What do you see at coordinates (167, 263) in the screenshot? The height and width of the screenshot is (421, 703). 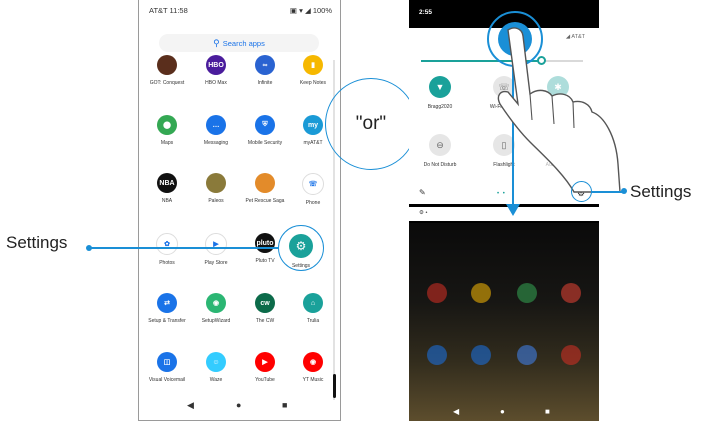 I see `app-label: Photos` at bounding box center [167, 263].